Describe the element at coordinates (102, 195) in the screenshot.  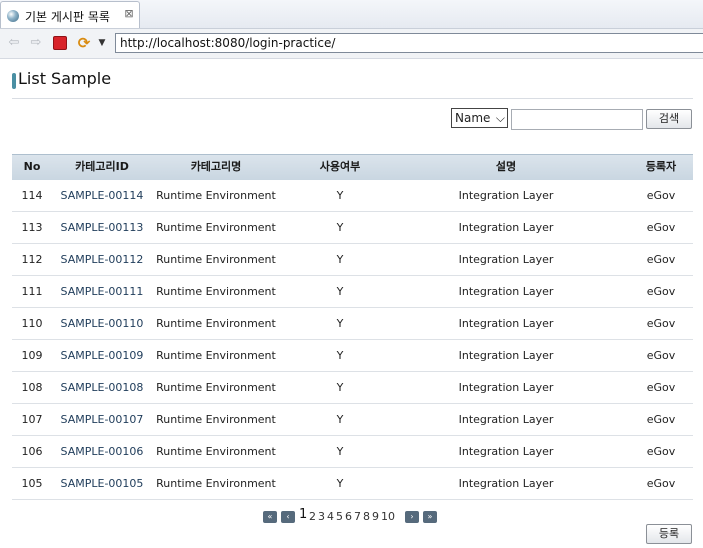
I see `cell-category-id-link: SAMPLE-00114` at that location.